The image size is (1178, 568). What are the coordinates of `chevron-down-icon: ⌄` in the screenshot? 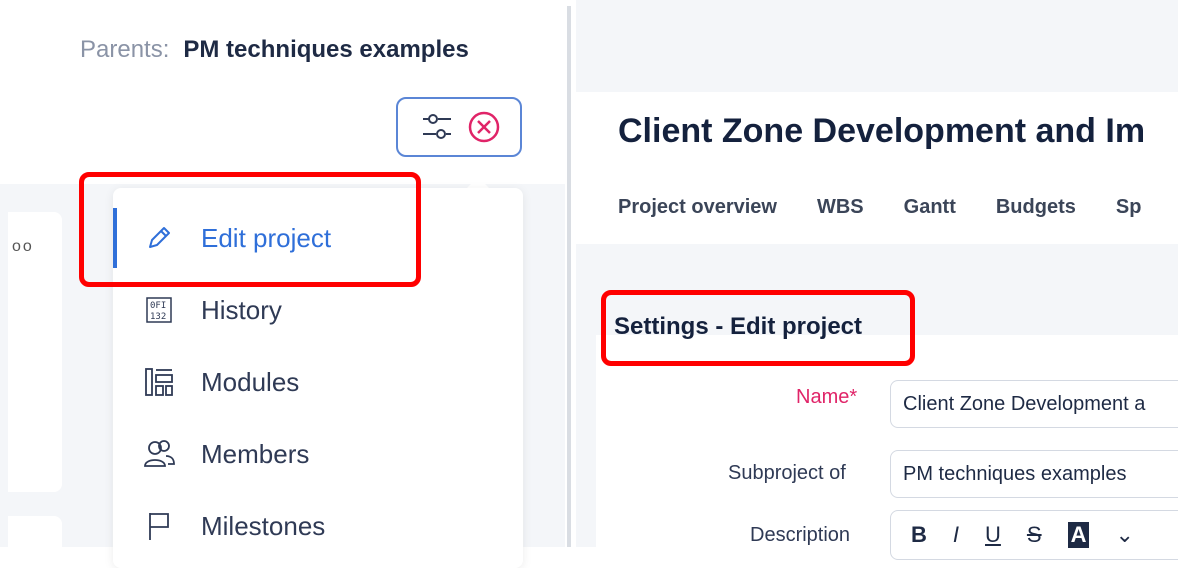 It's located at (1124, 535).